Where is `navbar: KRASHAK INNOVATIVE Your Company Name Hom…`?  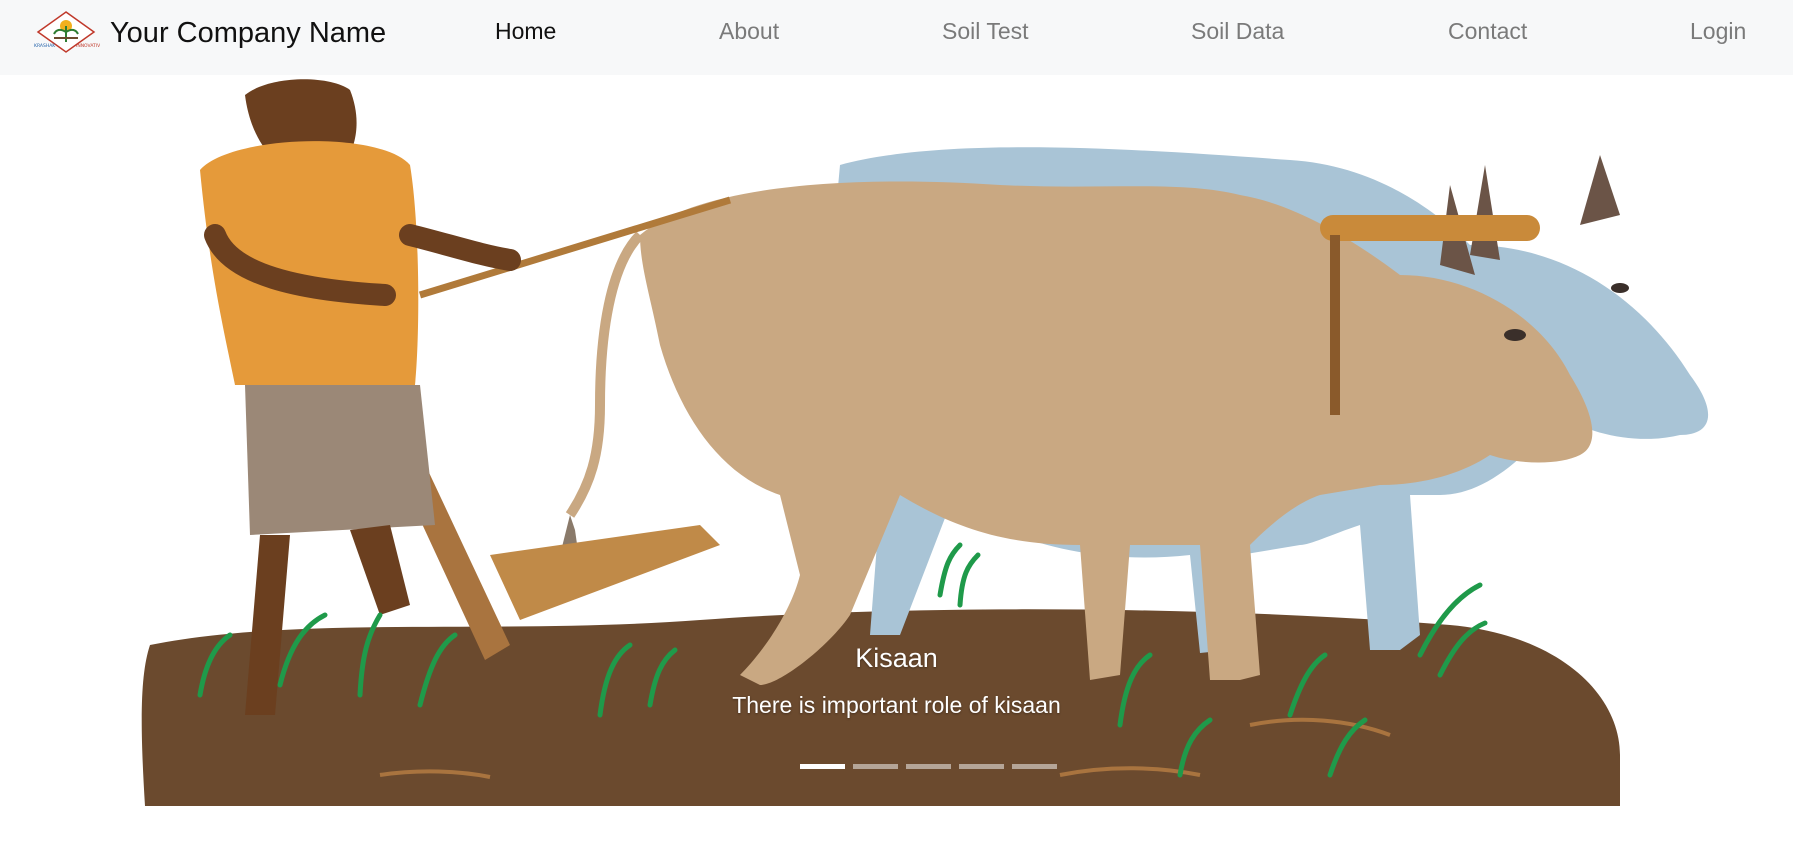 navbar: KRASHAK INNOVATIVE Your Company Name Hom… is located at coordinates (896, 37).